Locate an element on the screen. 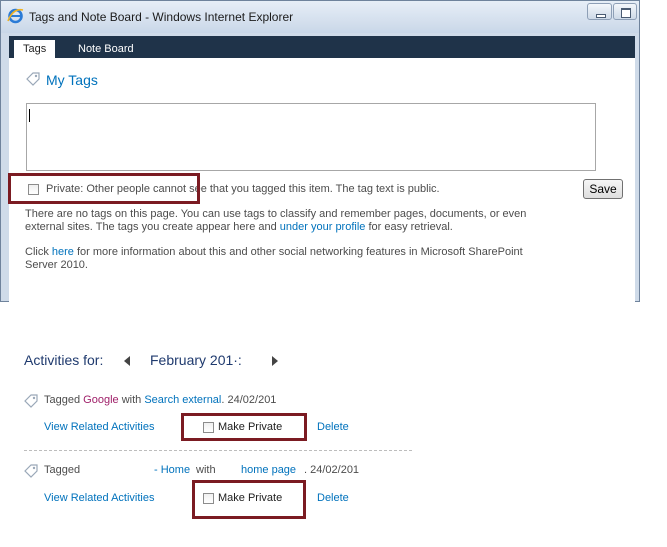 This screenshot has height=547, width=667. here-link: here is located at coordinates (63, 252).